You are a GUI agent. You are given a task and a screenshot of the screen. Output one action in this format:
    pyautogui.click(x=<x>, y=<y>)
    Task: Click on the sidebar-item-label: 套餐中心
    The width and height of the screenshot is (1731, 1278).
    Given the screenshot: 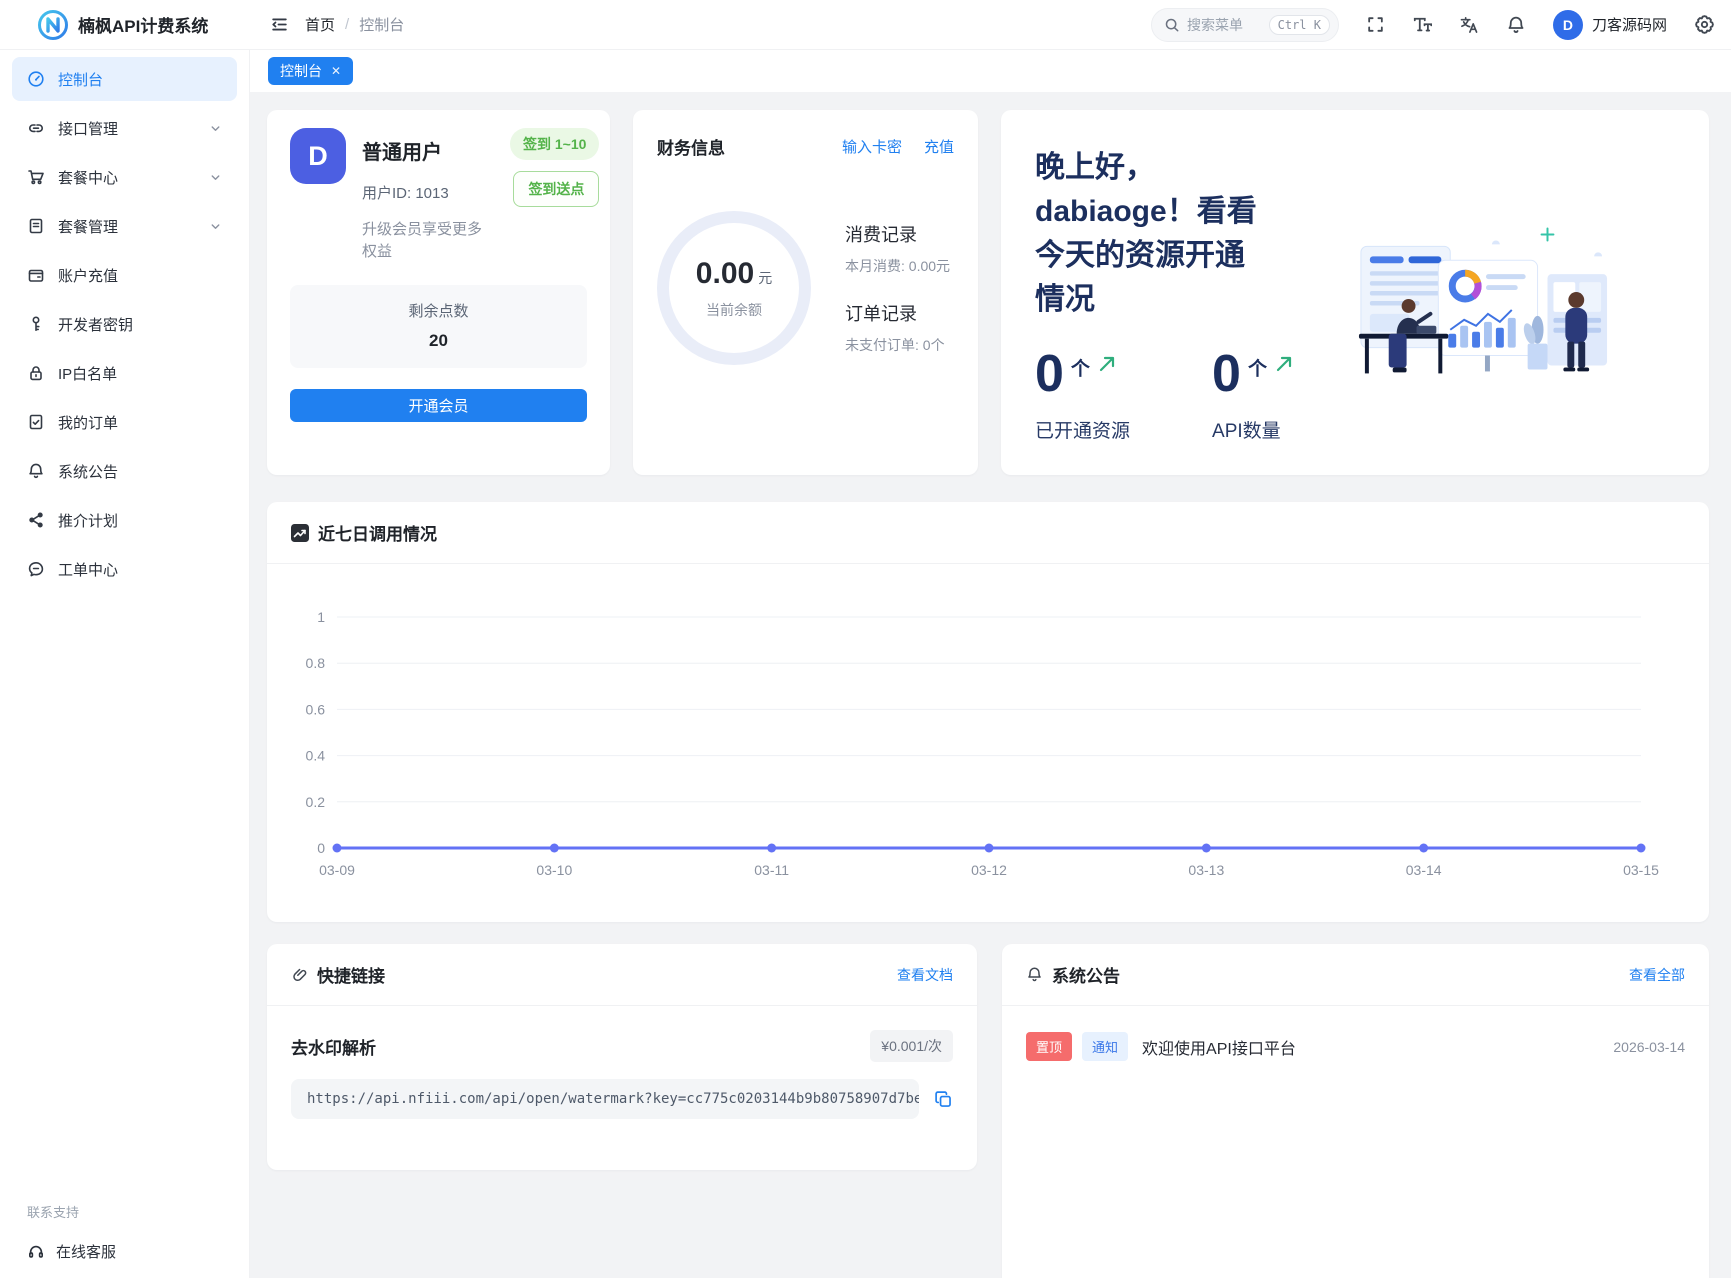 What is the action you would take?
    pyautogui.click(x=88, y=178)
    